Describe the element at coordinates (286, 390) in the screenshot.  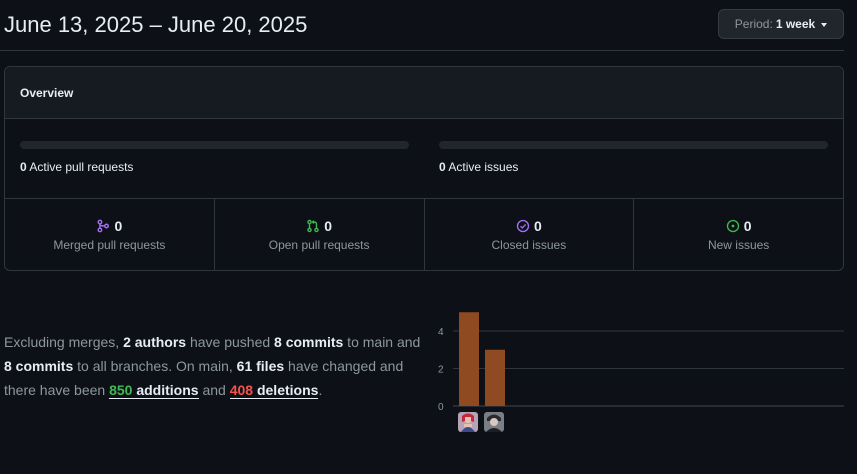
I see `deletions-label: deletions` at that location.